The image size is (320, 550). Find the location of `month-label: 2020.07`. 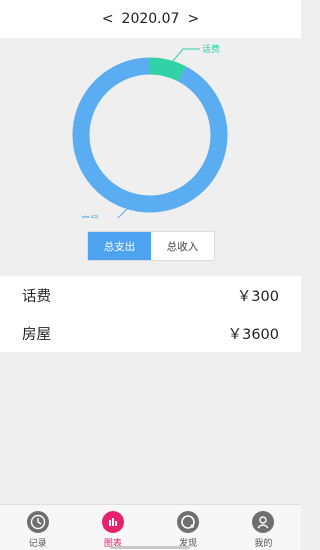

month-label: 2020.07 is located at coordinates (150, 19).